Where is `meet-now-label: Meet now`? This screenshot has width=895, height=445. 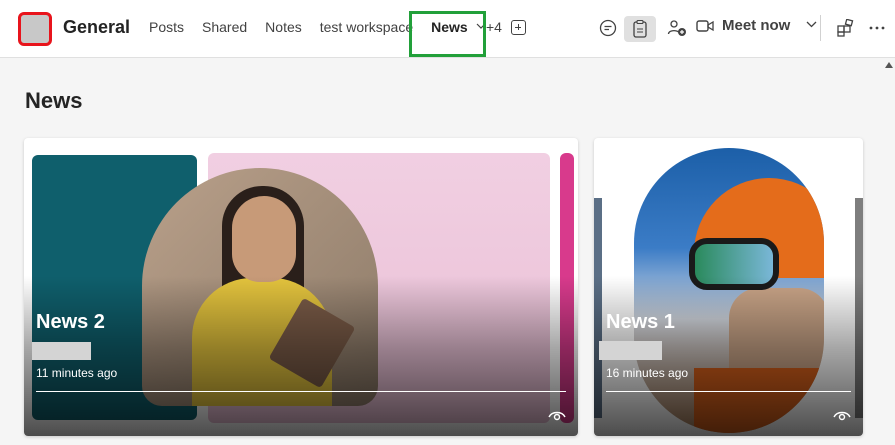
meet-now-label: Meet now is located at coordinates (756, 25).